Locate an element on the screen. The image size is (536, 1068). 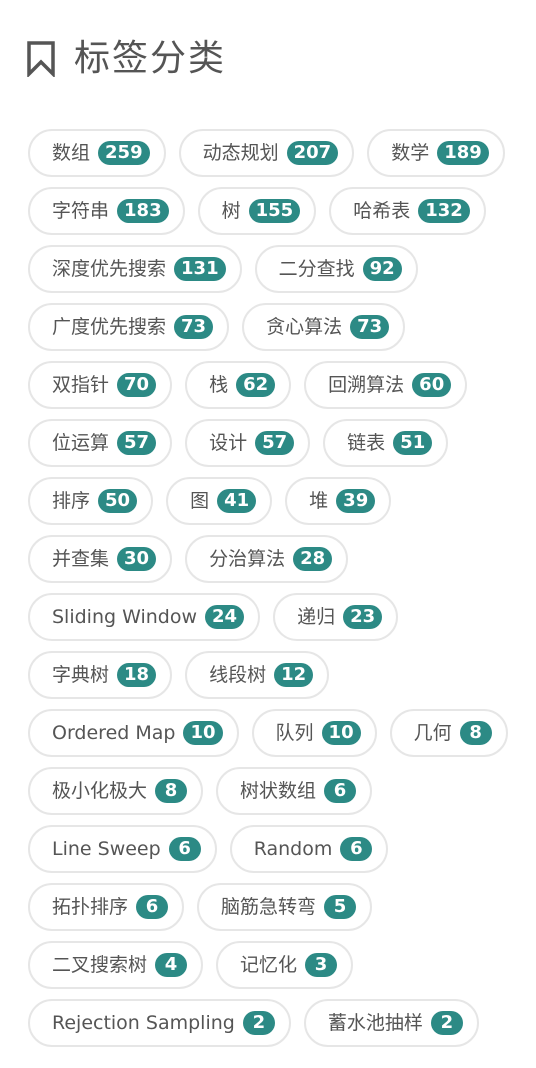
tag-item: 脑筋急转弯 5 is located at coordinates (285, 907).